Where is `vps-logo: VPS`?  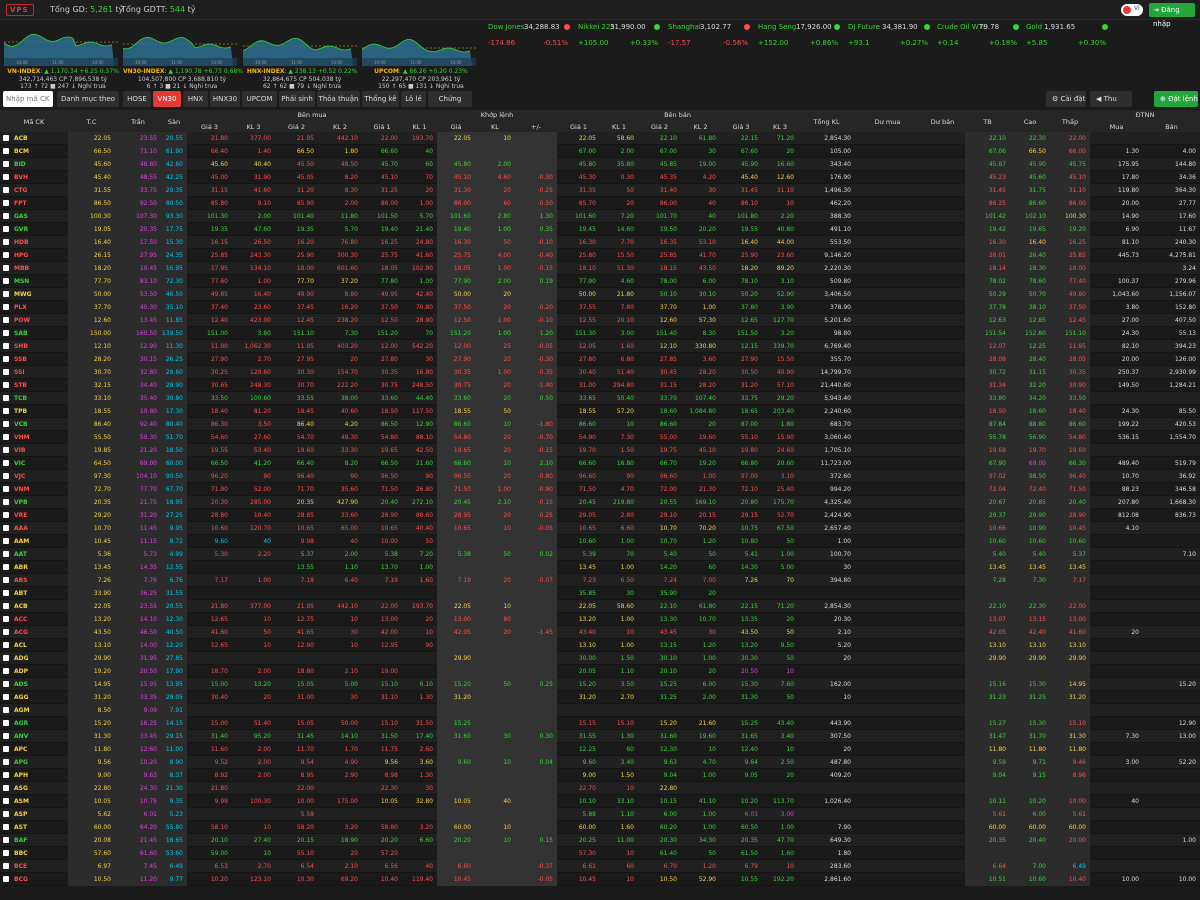
vps-logo: VPS is located at coordinates (20, 10).